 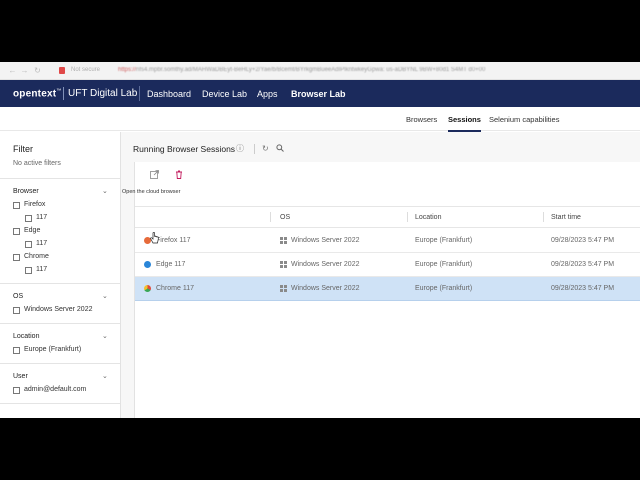 I want to click on section-location-title: Location, so click(x=26, y=336).